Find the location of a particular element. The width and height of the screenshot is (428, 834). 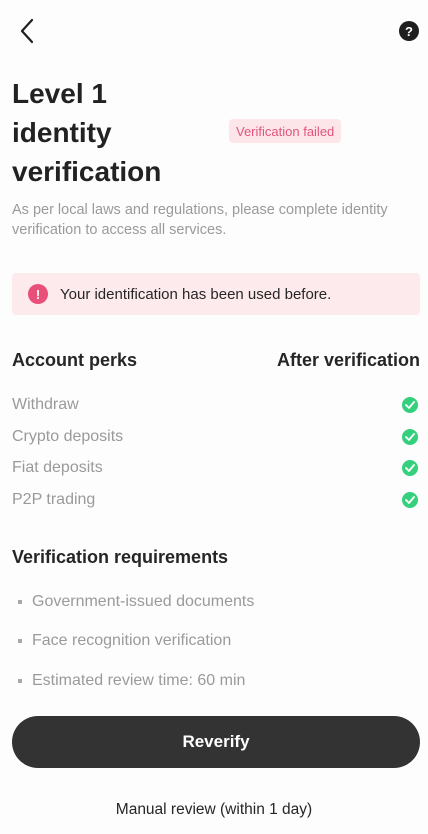

perk-row-fiat-deposits: Fiat deposits is located at coordinates (216, 468).